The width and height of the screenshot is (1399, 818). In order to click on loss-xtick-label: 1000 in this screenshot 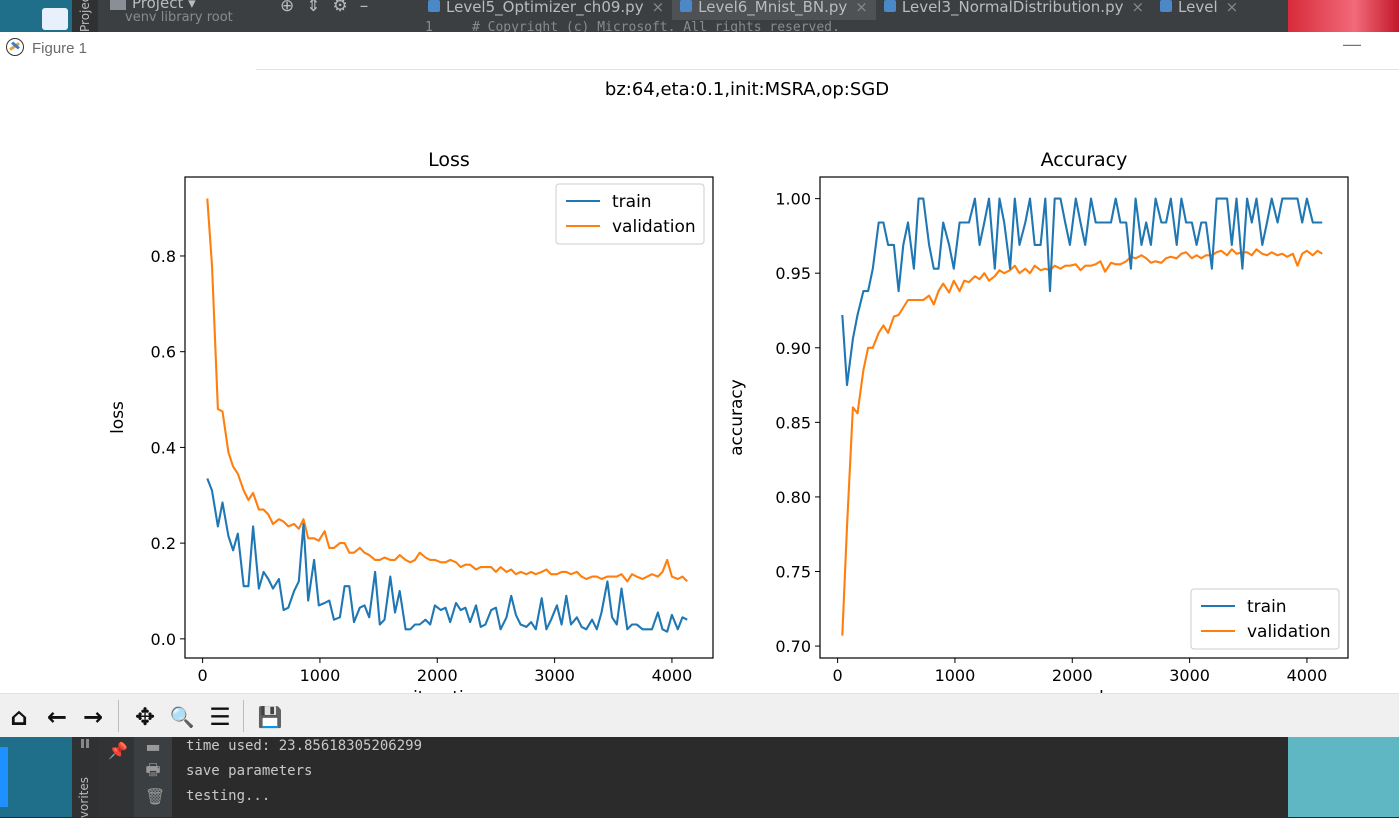, I will do `click(320, 675)`.